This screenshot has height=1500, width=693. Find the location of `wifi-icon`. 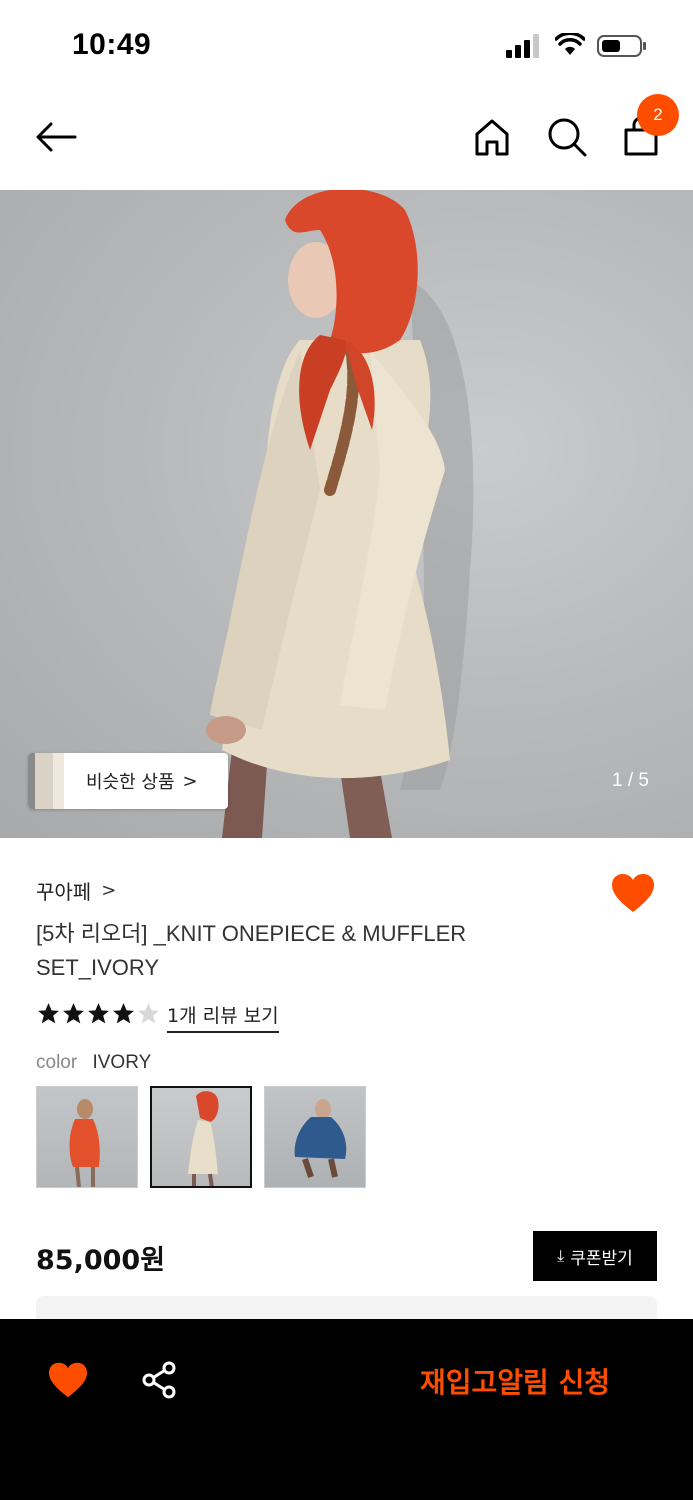

wifi-icon is located at coordinates (570, 44).